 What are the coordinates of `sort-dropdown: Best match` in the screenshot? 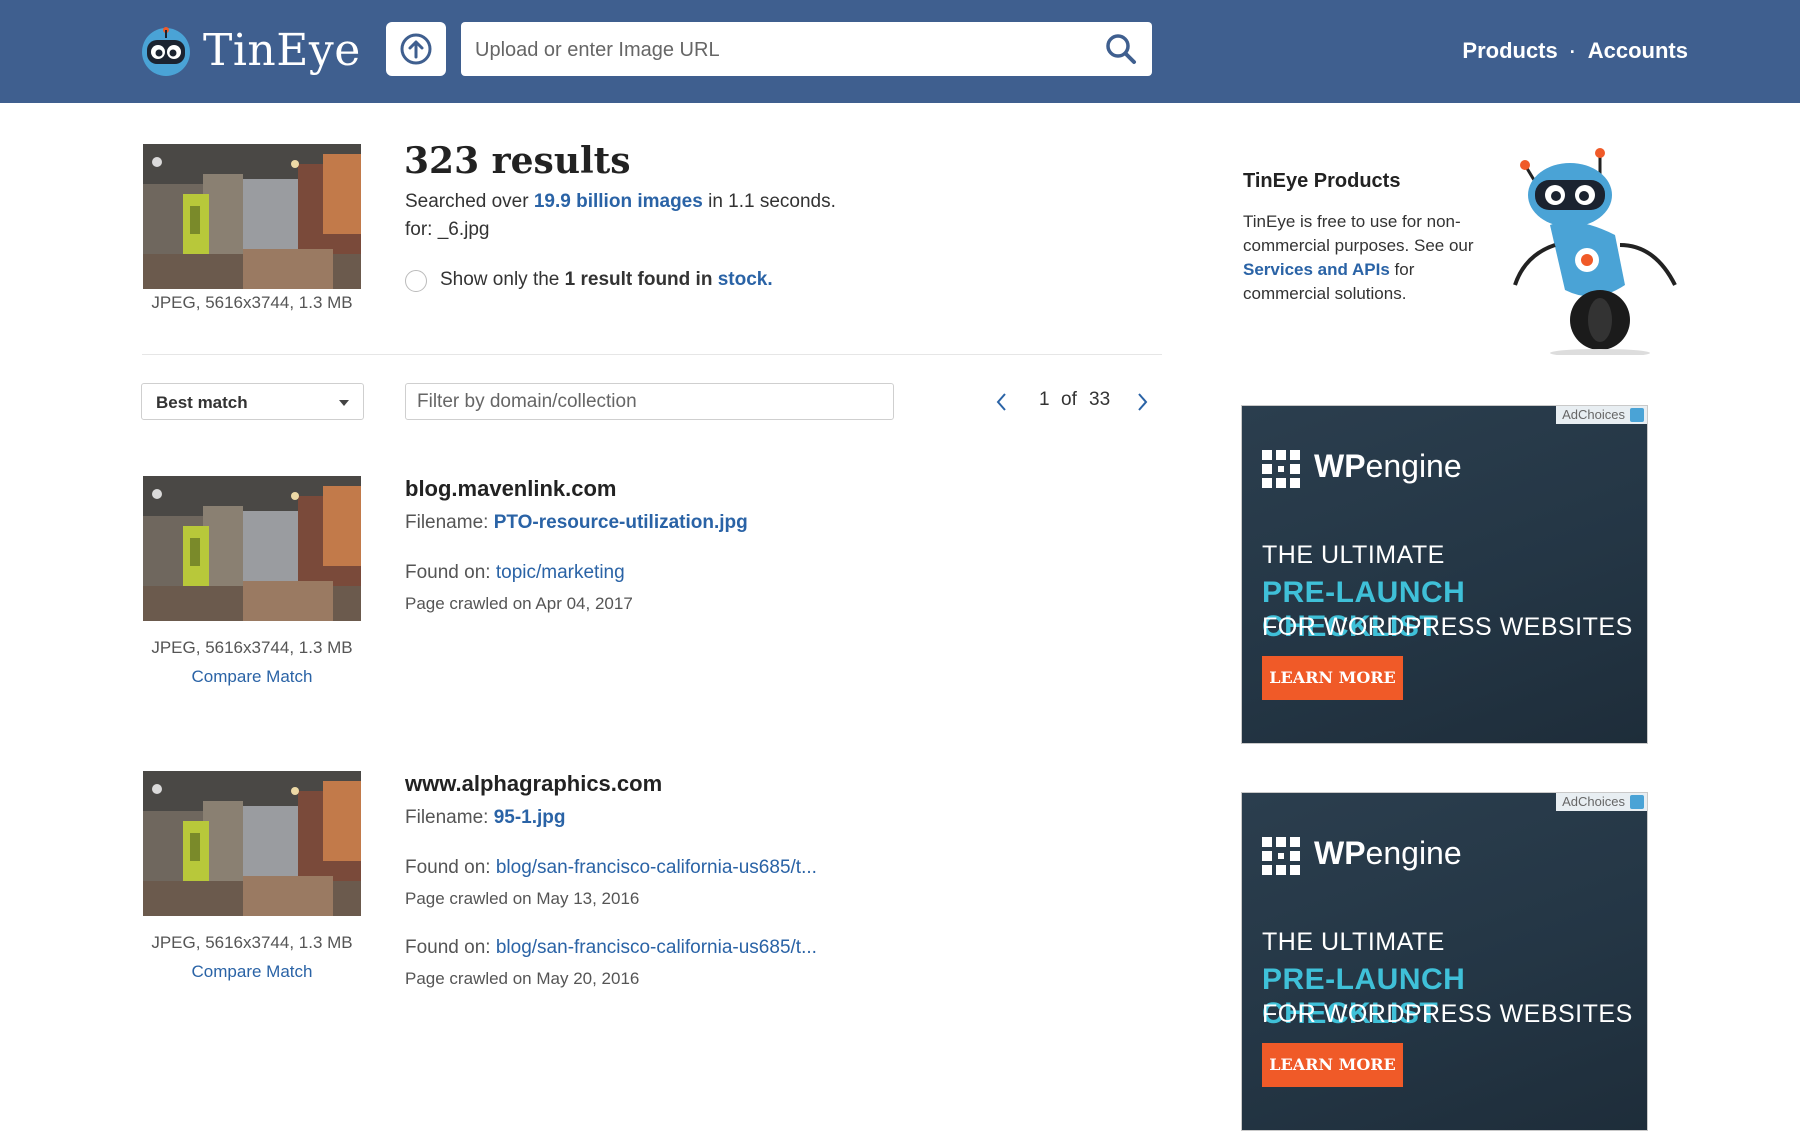 It's located at (252, 401).